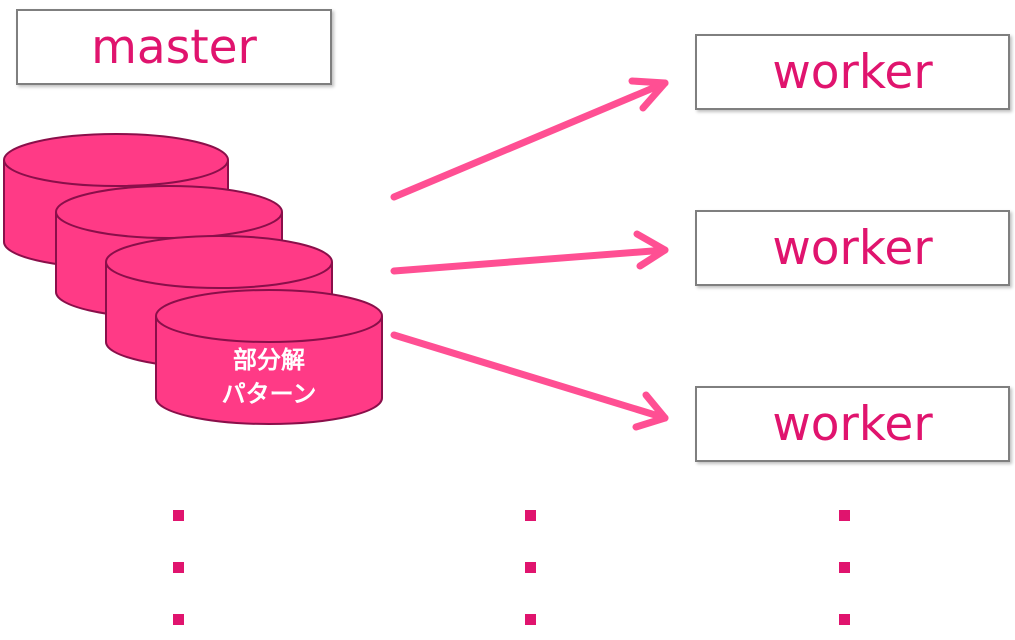 The height and width of the screenshot is (640, 1015). Describe the element at coordinates (269, 394) in the screenshot. I see `database-label-line2: パターン` at that location.